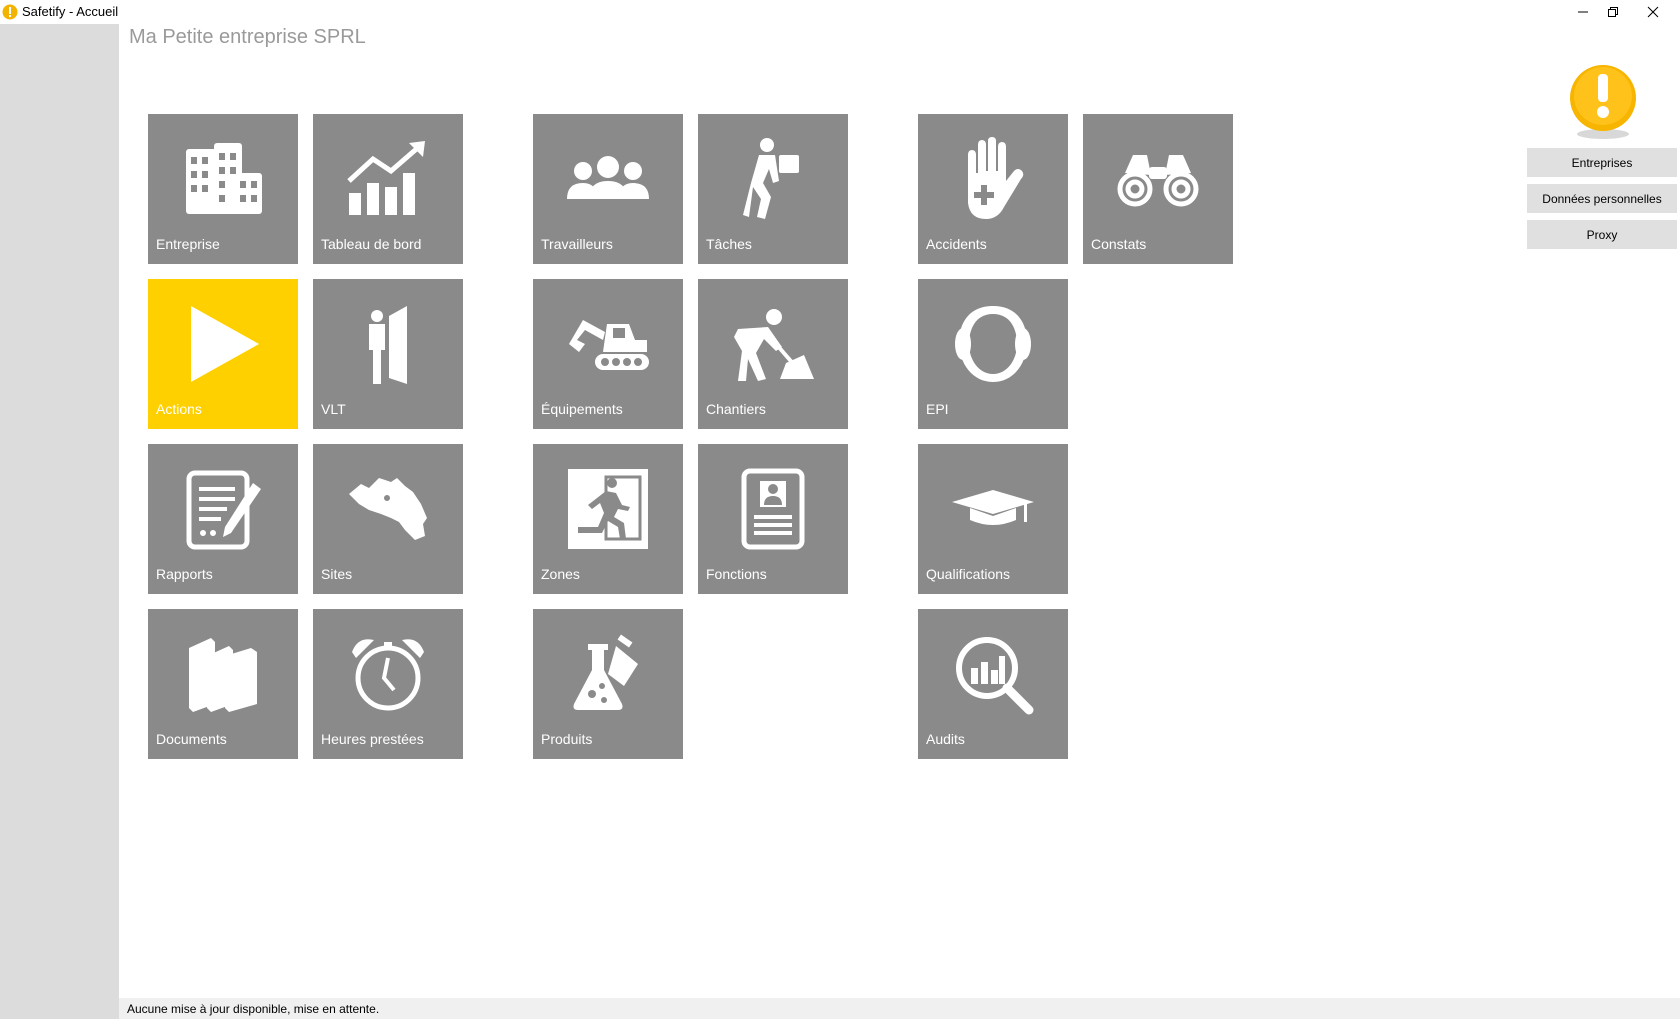 This screenshot has width=1680, height=1019. I want to click on books-icon, so click(223, 675).